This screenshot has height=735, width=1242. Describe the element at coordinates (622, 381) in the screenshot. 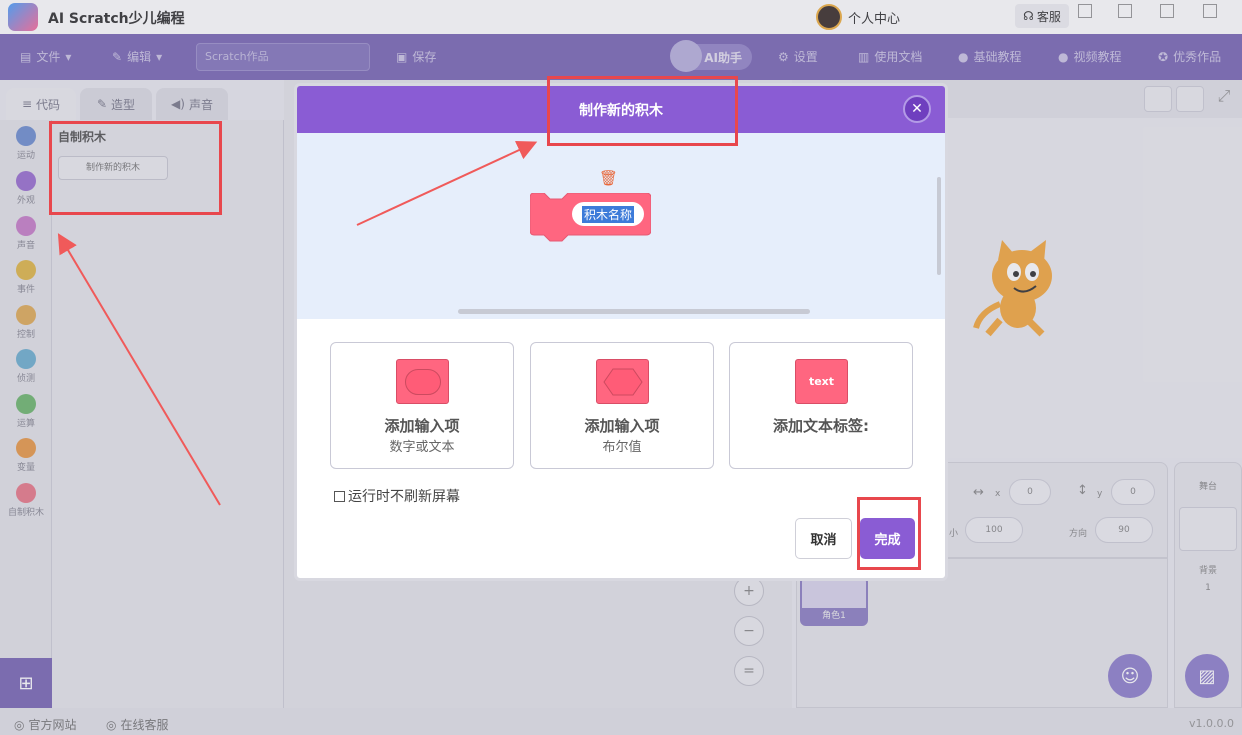

I see `hexagon-input-icon` at that location.